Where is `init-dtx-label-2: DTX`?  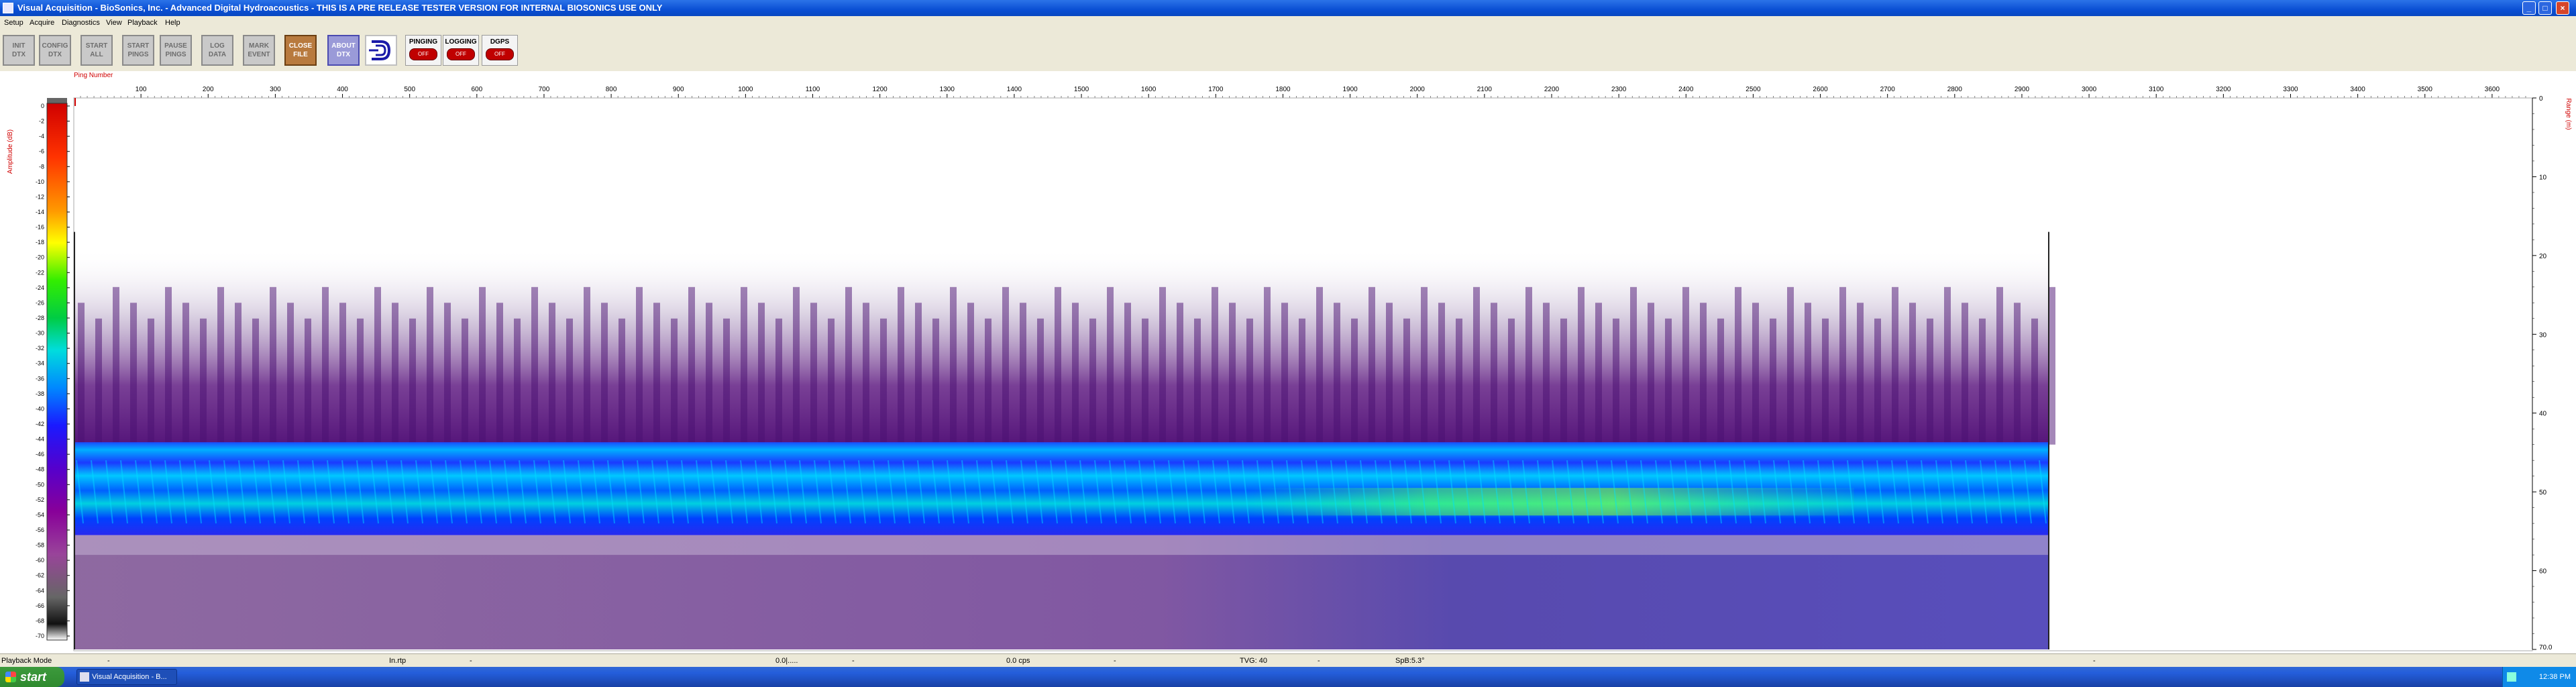 init-dtx-label-2: DTX is located at coordinates (18, 55).